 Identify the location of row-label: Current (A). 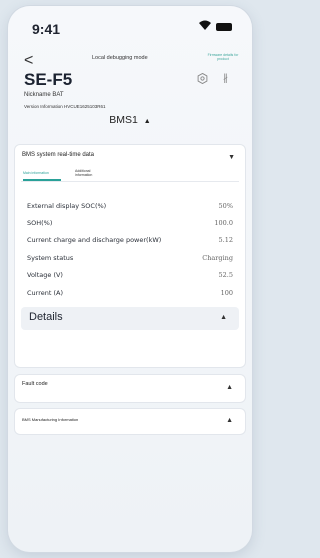
(45, 292).